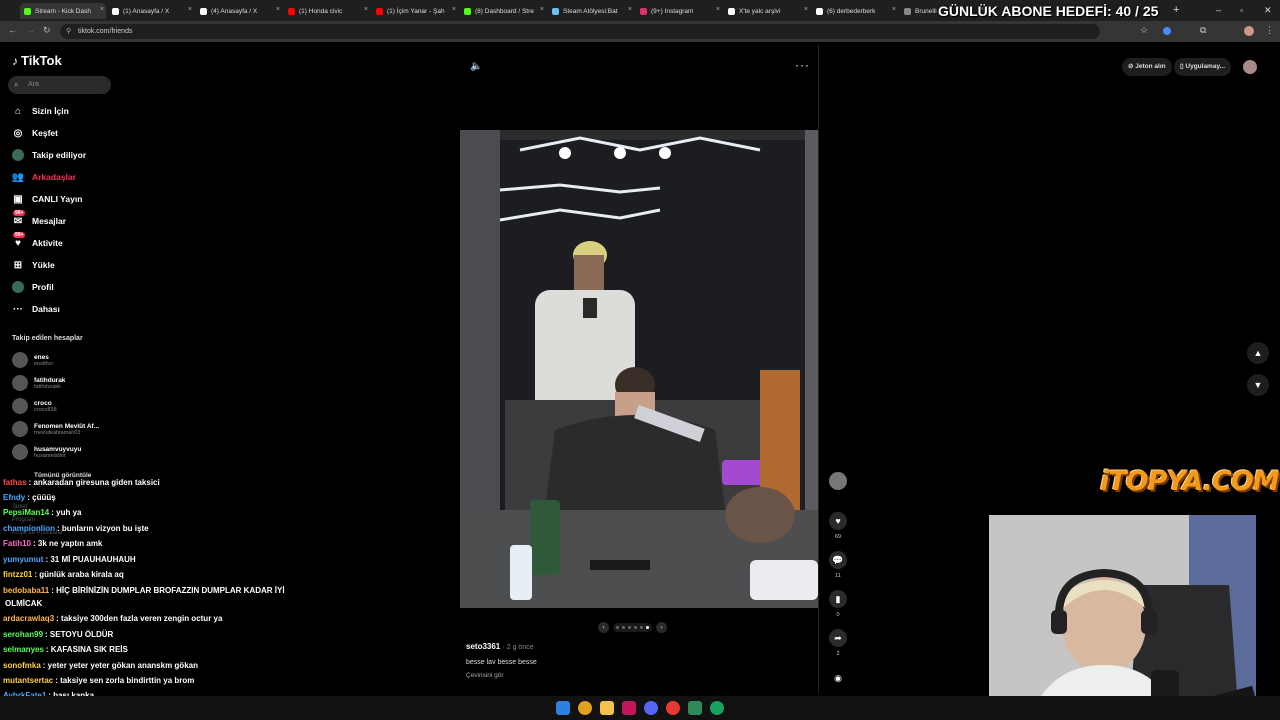 The image size is (1280, 720). Describe the element at coordinates (1258, 385) in the screenshot. I see `next-post-button: ▼` at that location.